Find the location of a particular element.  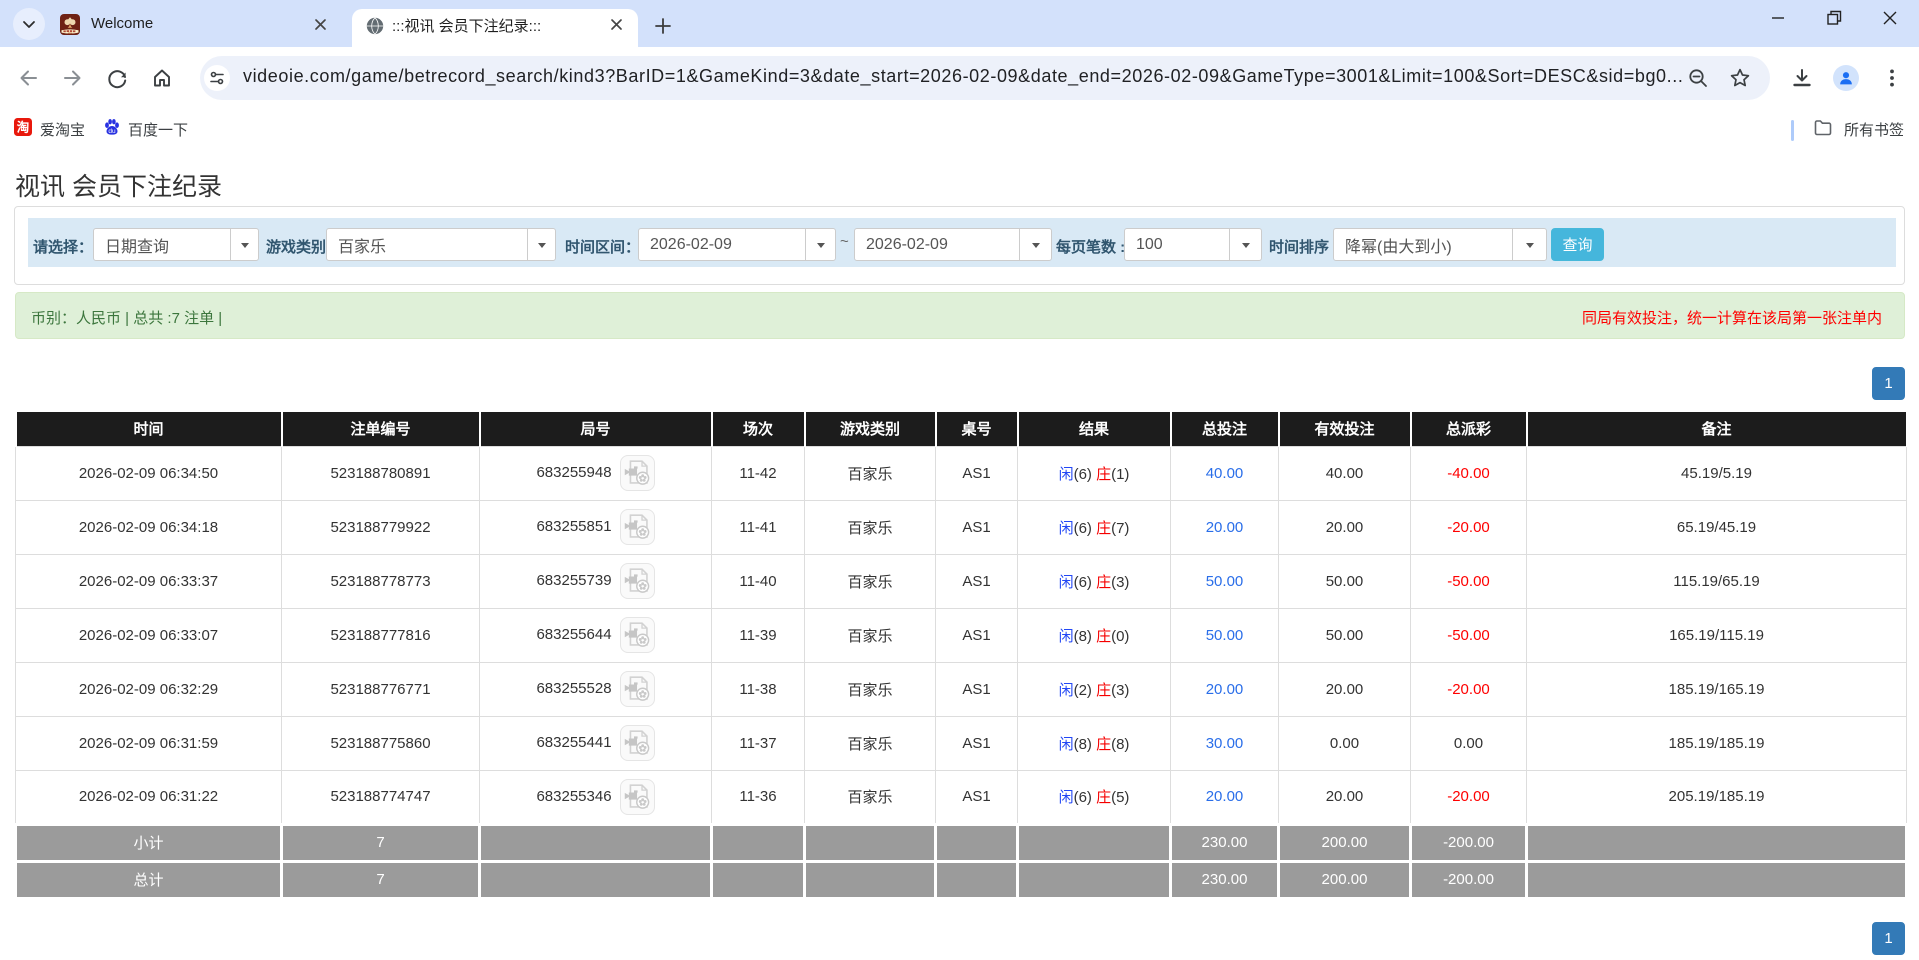

svg-text: 淘 is located at coordinates (23, 127).